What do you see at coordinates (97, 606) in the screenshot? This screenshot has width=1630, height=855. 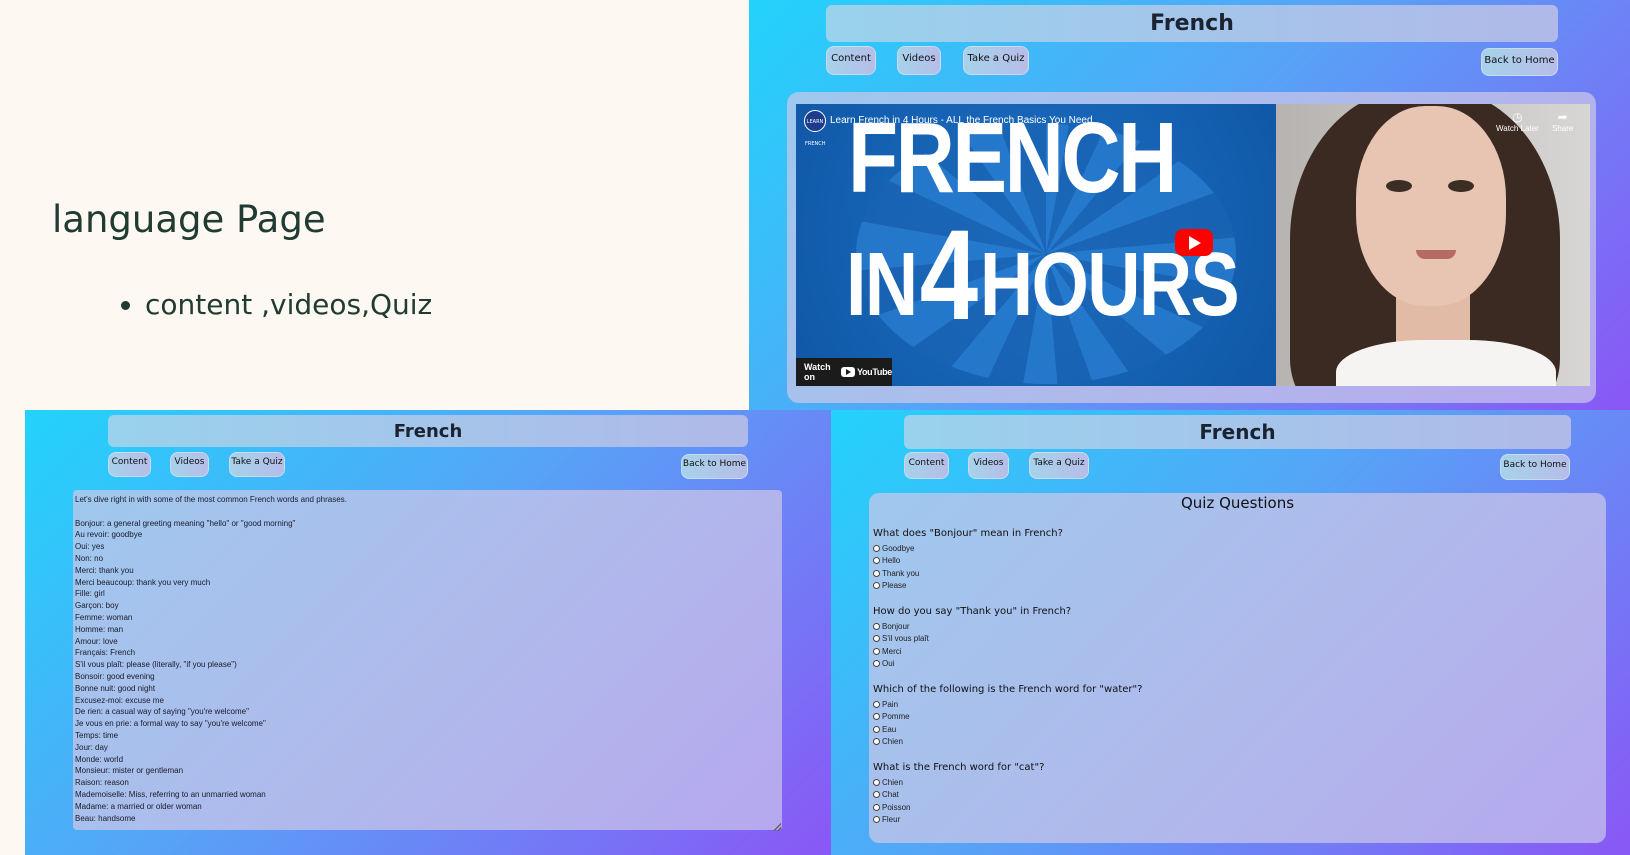 I see `content-line: Garçon: boy` at bounding box center [97, 606].